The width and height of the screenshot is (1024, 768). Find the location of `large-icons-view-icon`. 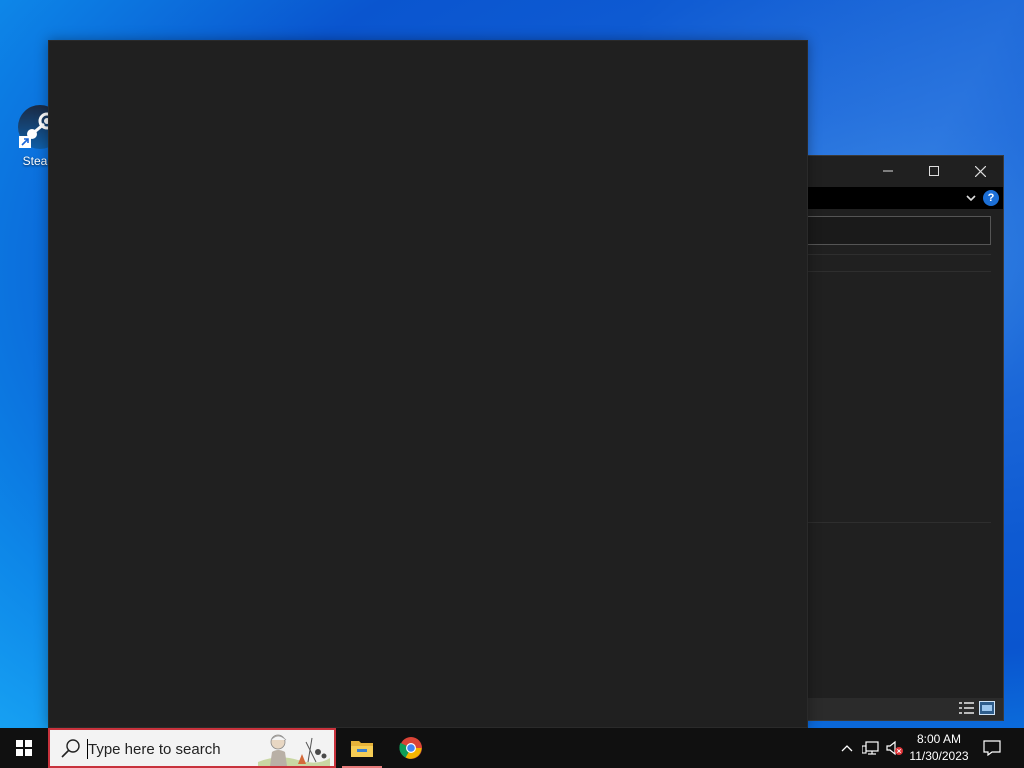

large-icons-view-icon is located at coordinates (987, 708).